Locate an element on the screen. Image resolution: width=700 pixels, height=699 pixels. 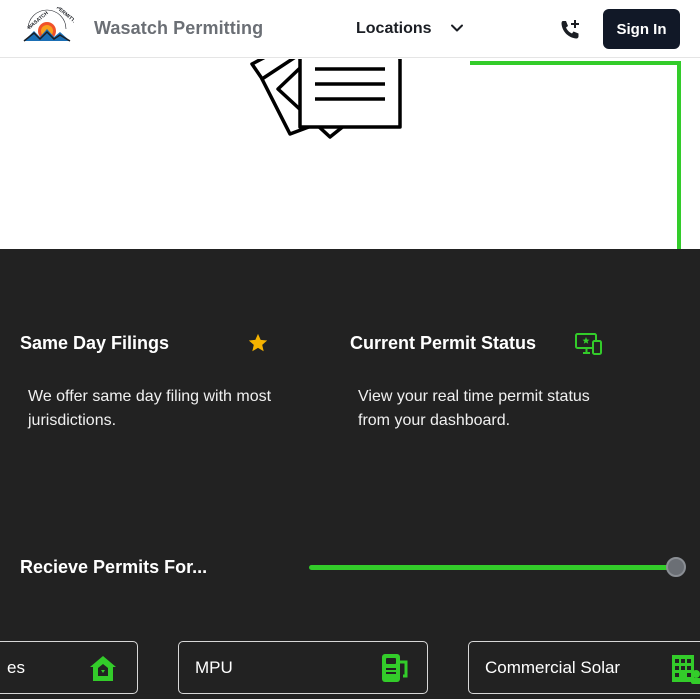
permit-card-label: Commercial Solar is located at coordinates (553, 667).